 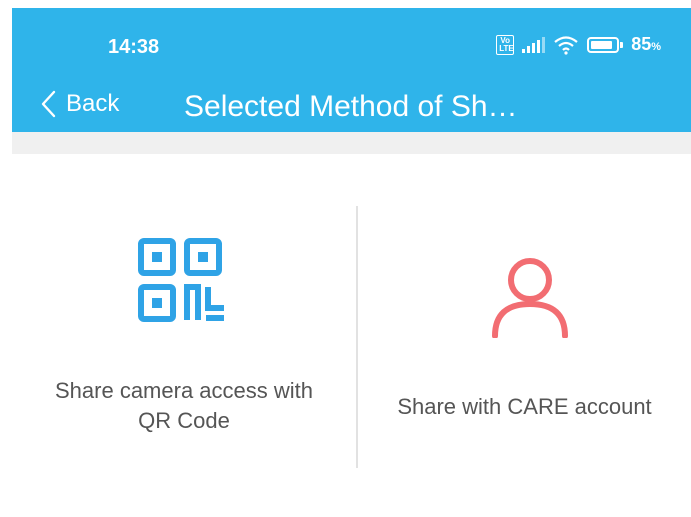 I want to click on qr-code-icon, so click(x=181, y=280).